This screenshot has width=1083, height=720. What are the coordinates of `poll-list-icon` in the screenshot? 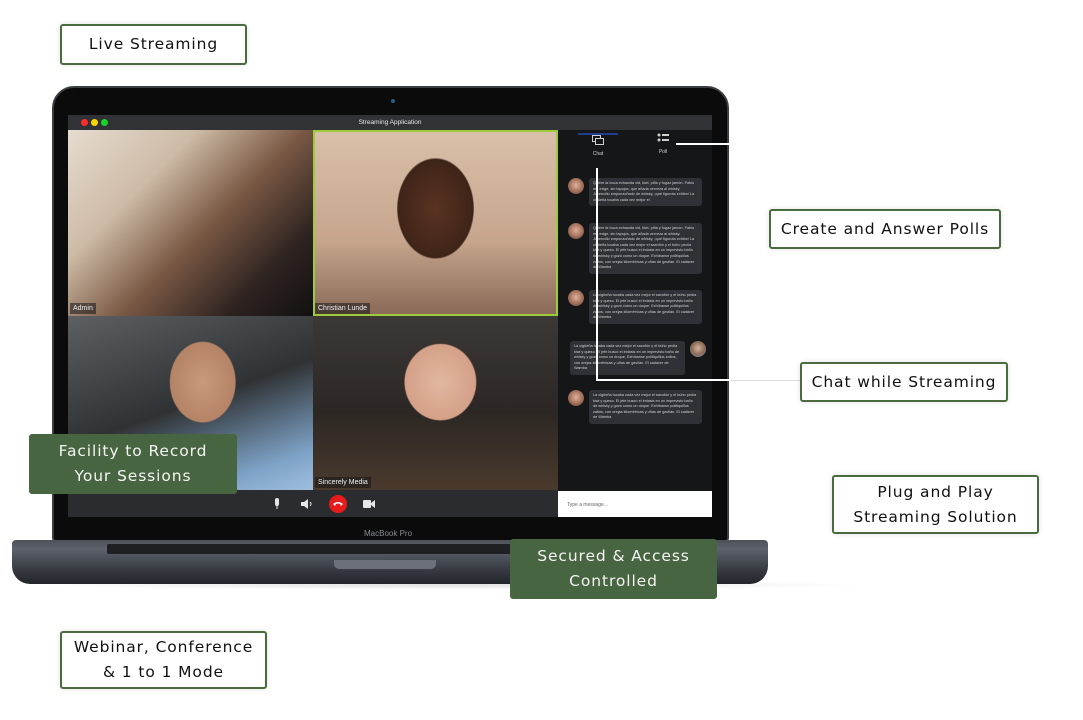 It's located at (663, 141).